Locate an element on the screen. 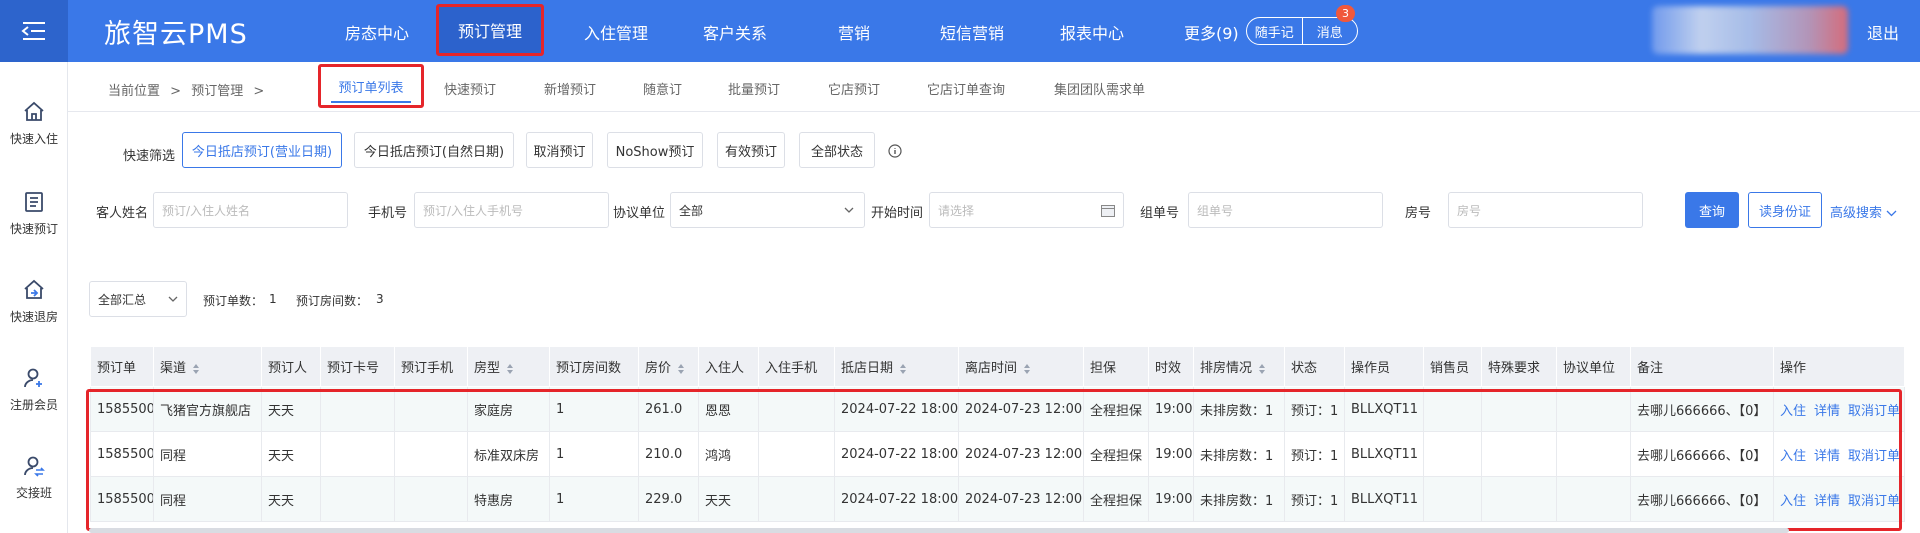 The height and width of the screenshot is (533, 1920). col-header-label: 房型 is located at coordinates (487, 368).